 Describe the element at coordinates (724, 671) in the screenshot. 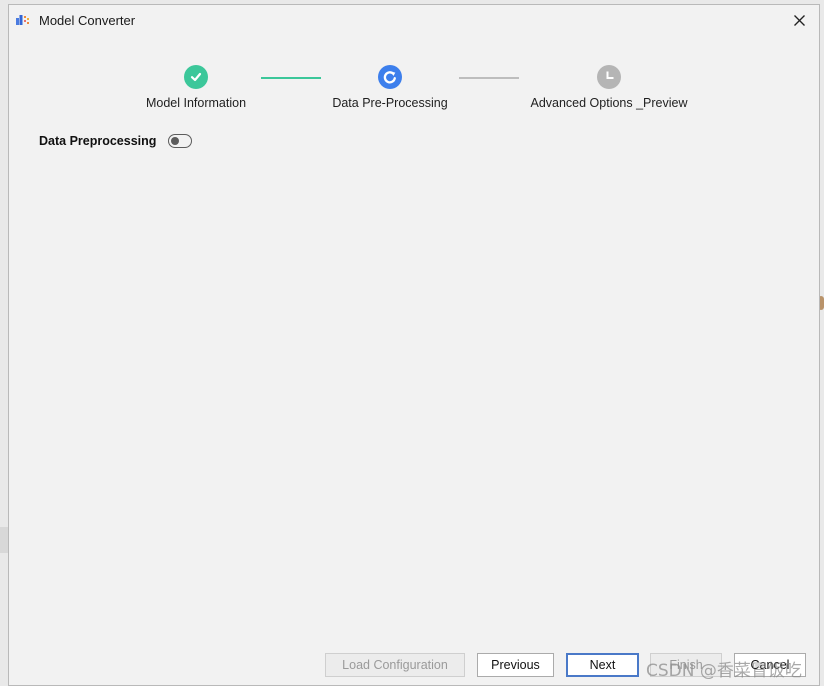

I see `csdn-watermark: CSDN @香菜冒饭吃` at that location.